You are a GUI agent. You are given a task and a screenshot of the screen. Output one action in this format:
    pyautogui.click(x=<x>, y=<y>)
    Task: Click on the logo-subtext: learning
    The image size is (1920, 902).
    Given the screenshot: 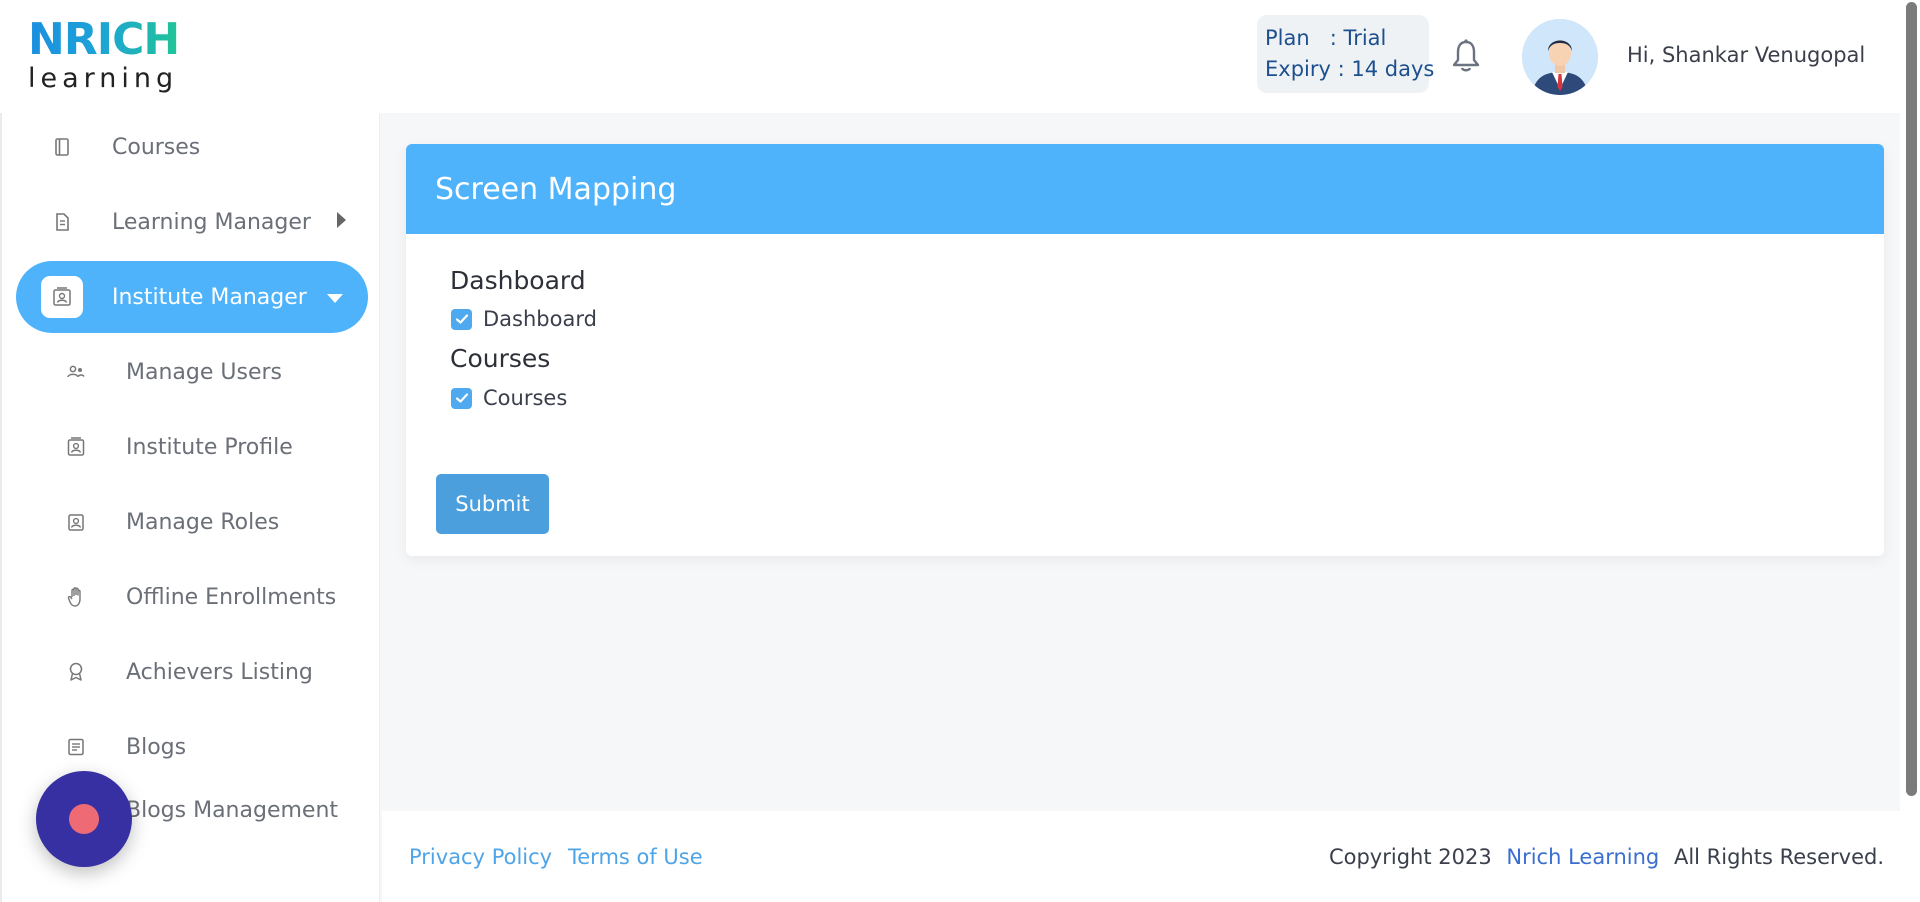 What is the action you would take?
    pyautogui.click(x=103, y=78)
    